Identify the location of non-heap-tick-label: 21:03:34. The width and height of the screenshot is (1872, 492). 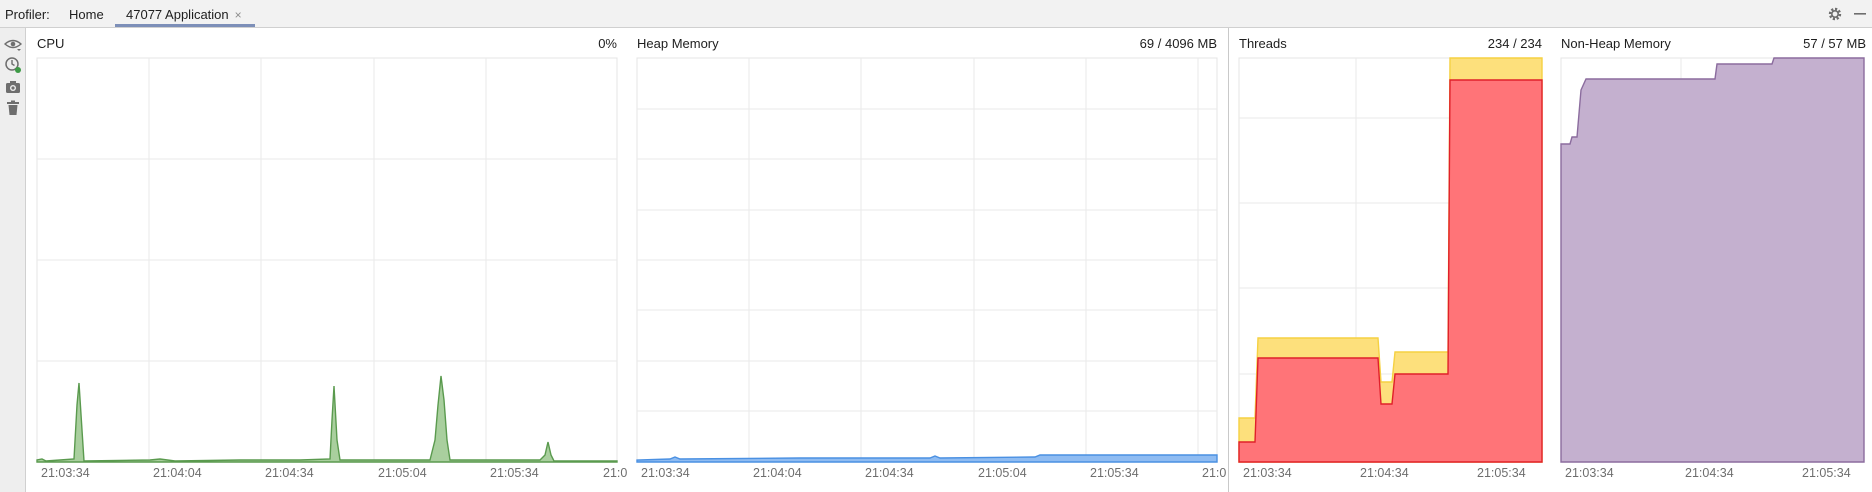
(1589, 473).